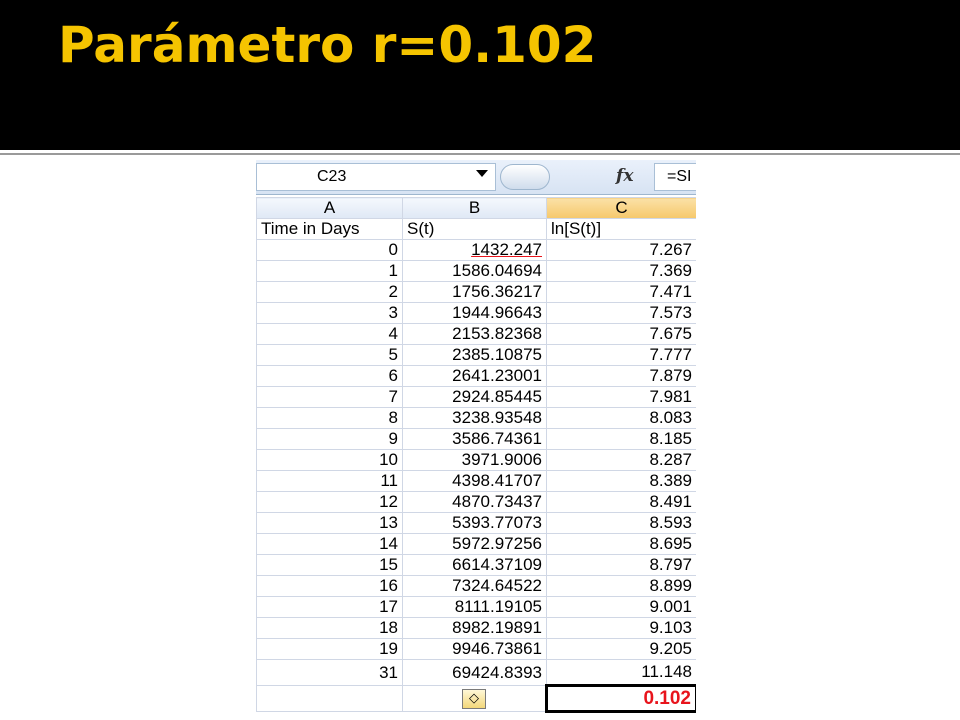 The height and width of the screenshot is (720, 960). What do you see at coordinates (621, 628) in the screenshot?
I see `cell-ln: 9.103` at bounding box center [621, 628].